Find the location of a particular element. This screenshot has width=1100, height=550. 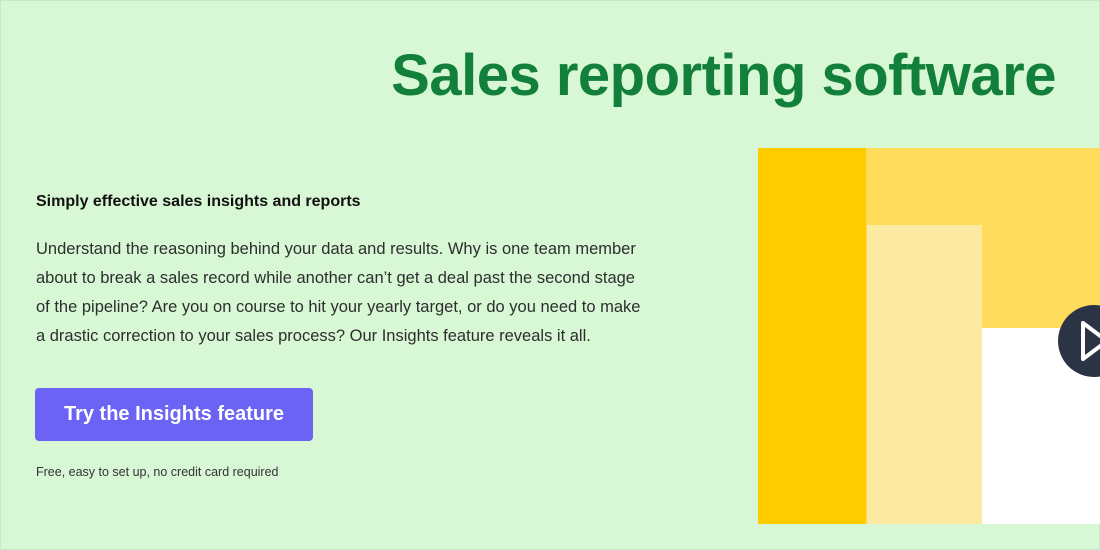

page-title: Sales reporting software is located at coordinates (723, 75).